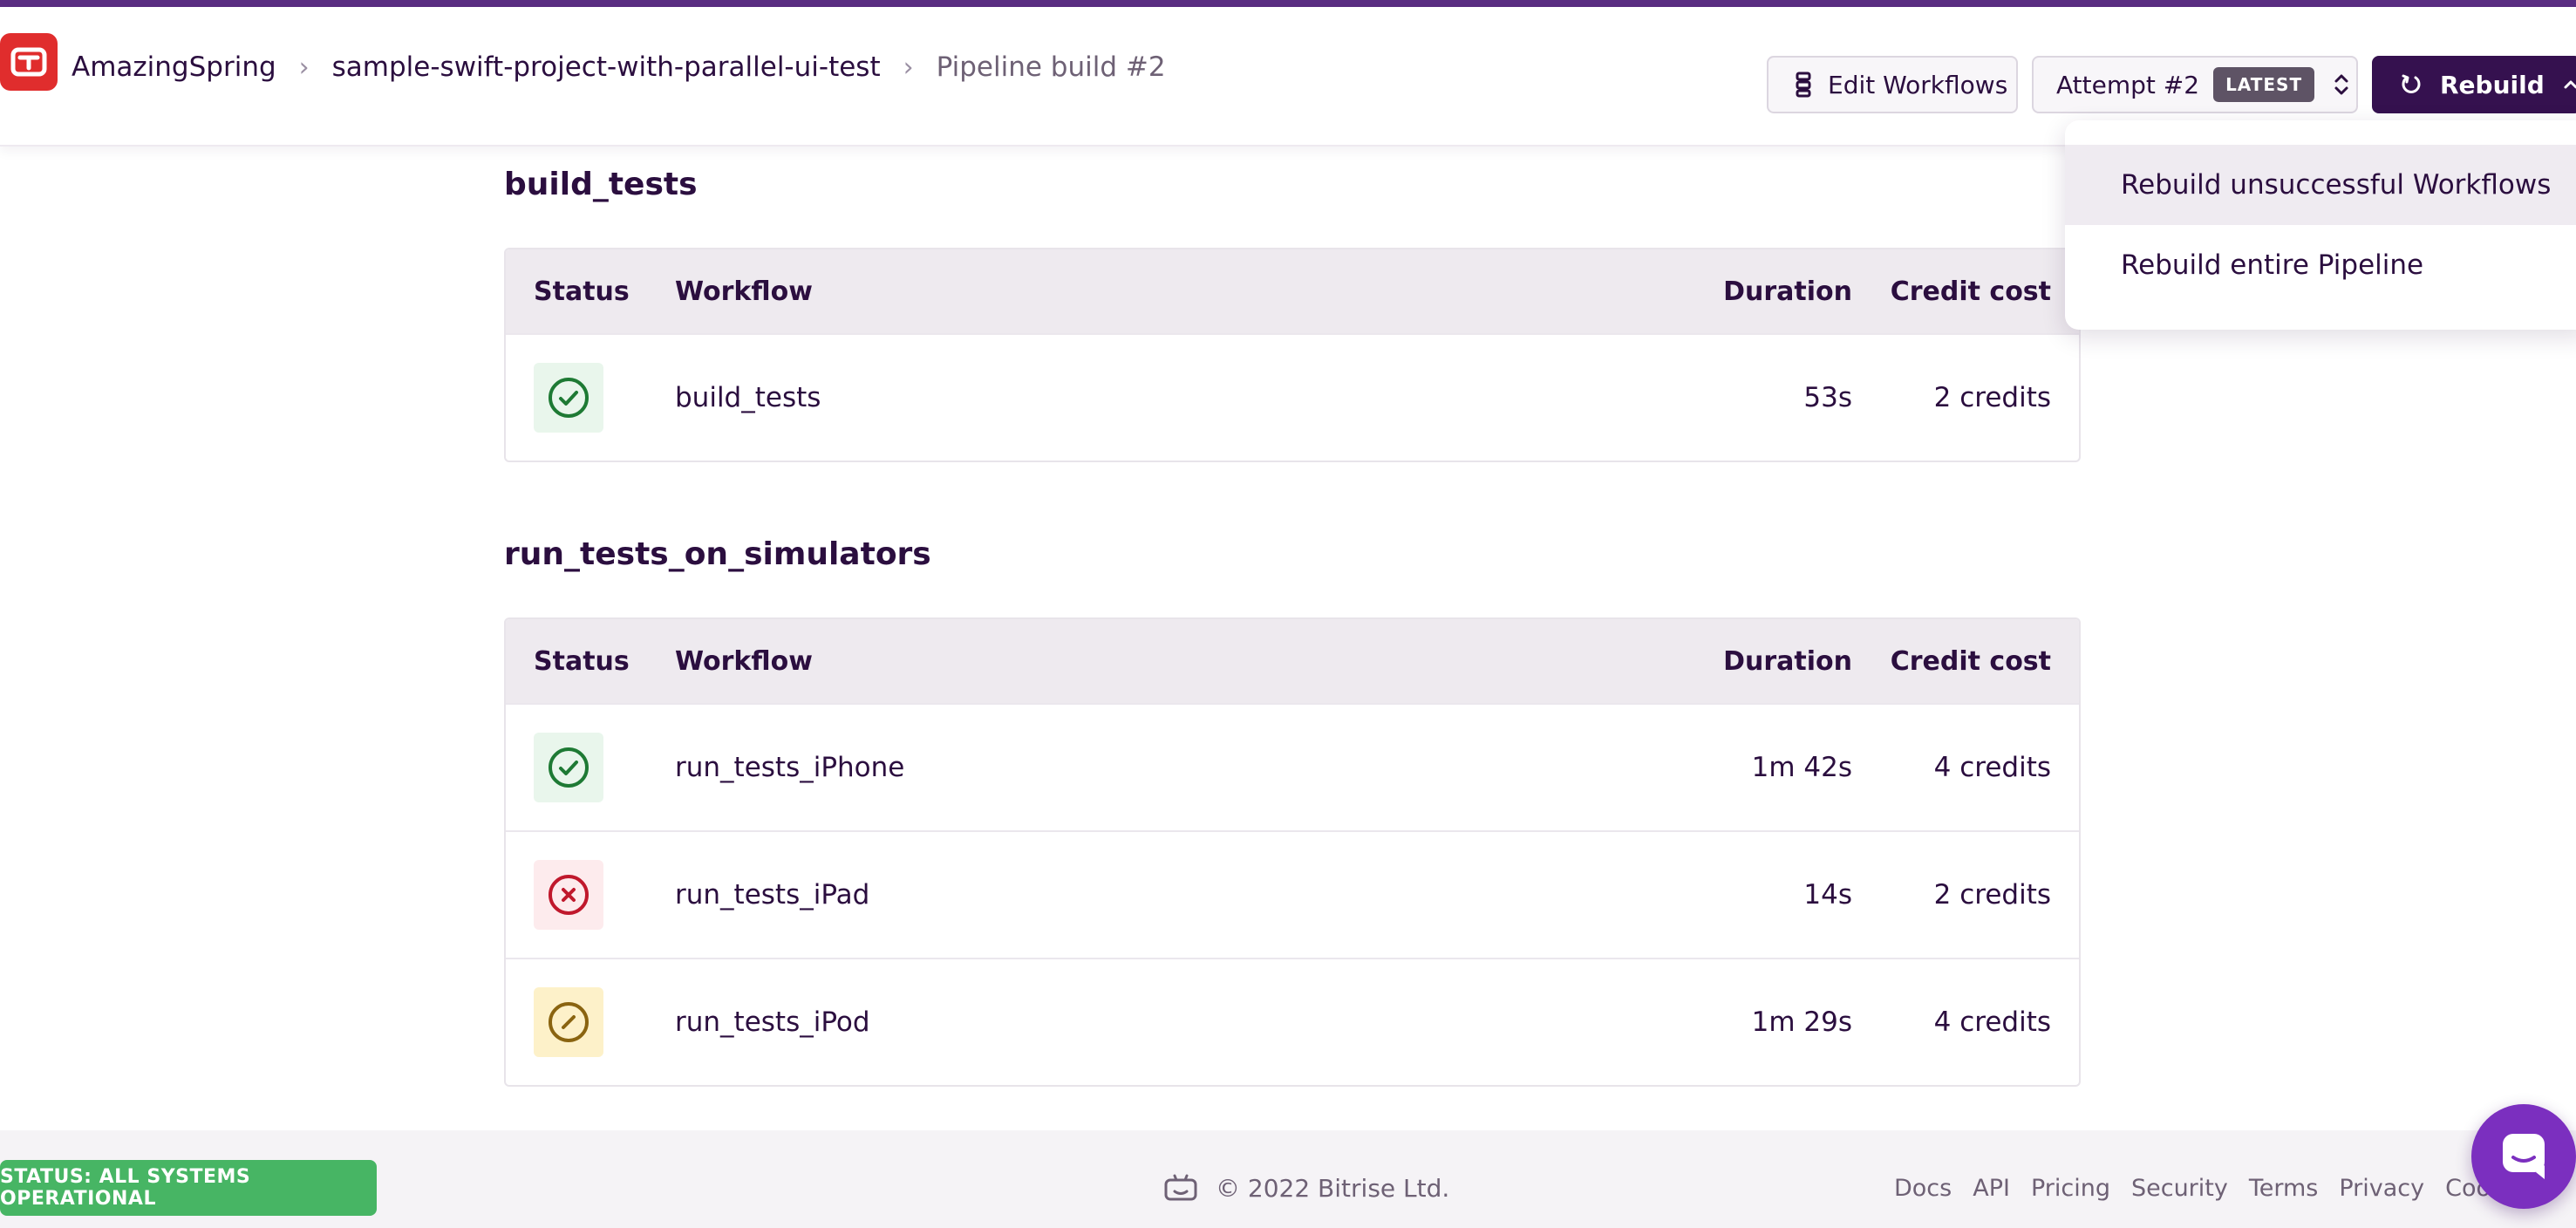  I want to click on attempt-label: Attempt #2, so click(2128, 85).